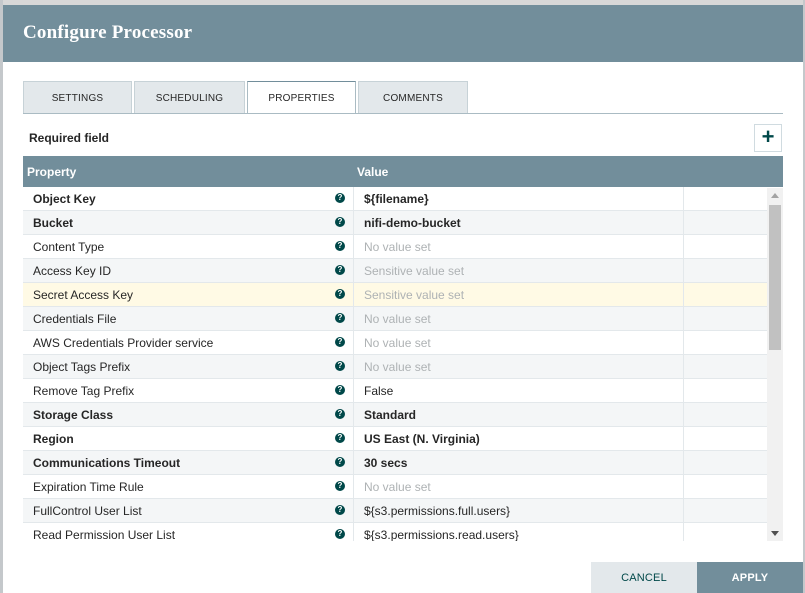 The width and height of the screenshot is (805, 593). Describe the element at coordinates (69, 138) in the screenshot. I see `required-field-label: Required field` at that location.